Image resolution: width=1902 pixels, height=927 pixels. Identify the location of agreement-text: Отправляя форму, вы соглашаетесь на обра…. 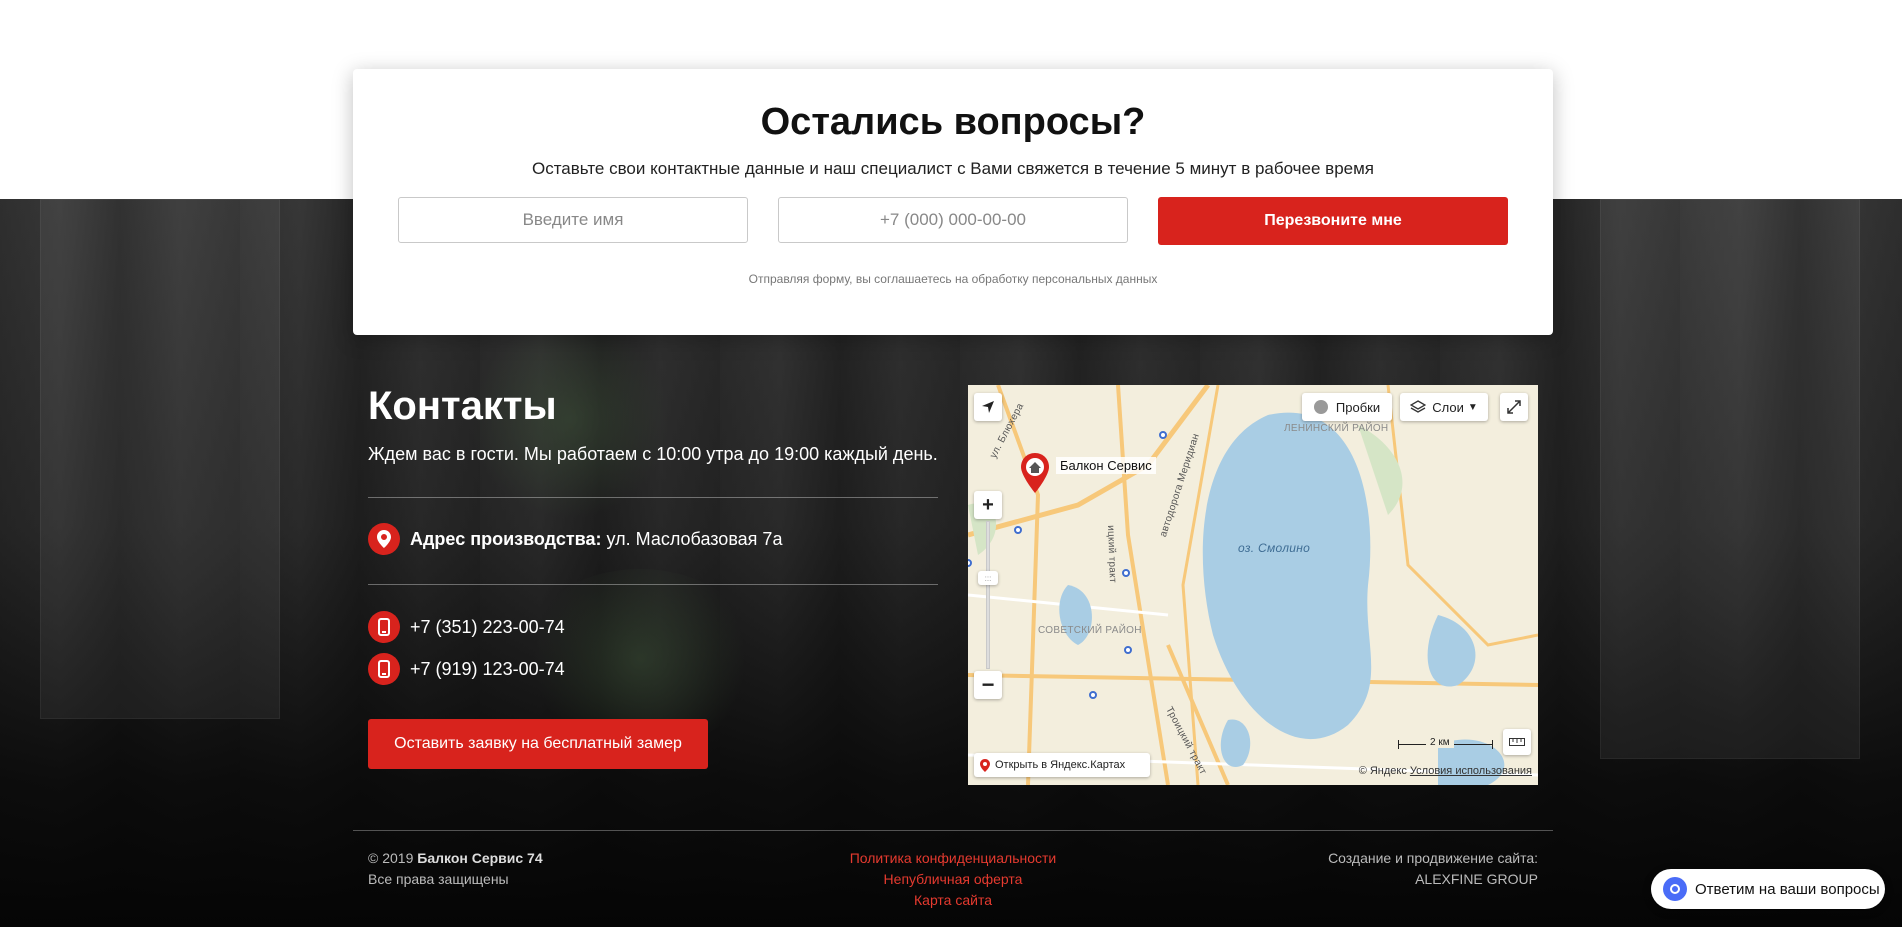
(953, 279).